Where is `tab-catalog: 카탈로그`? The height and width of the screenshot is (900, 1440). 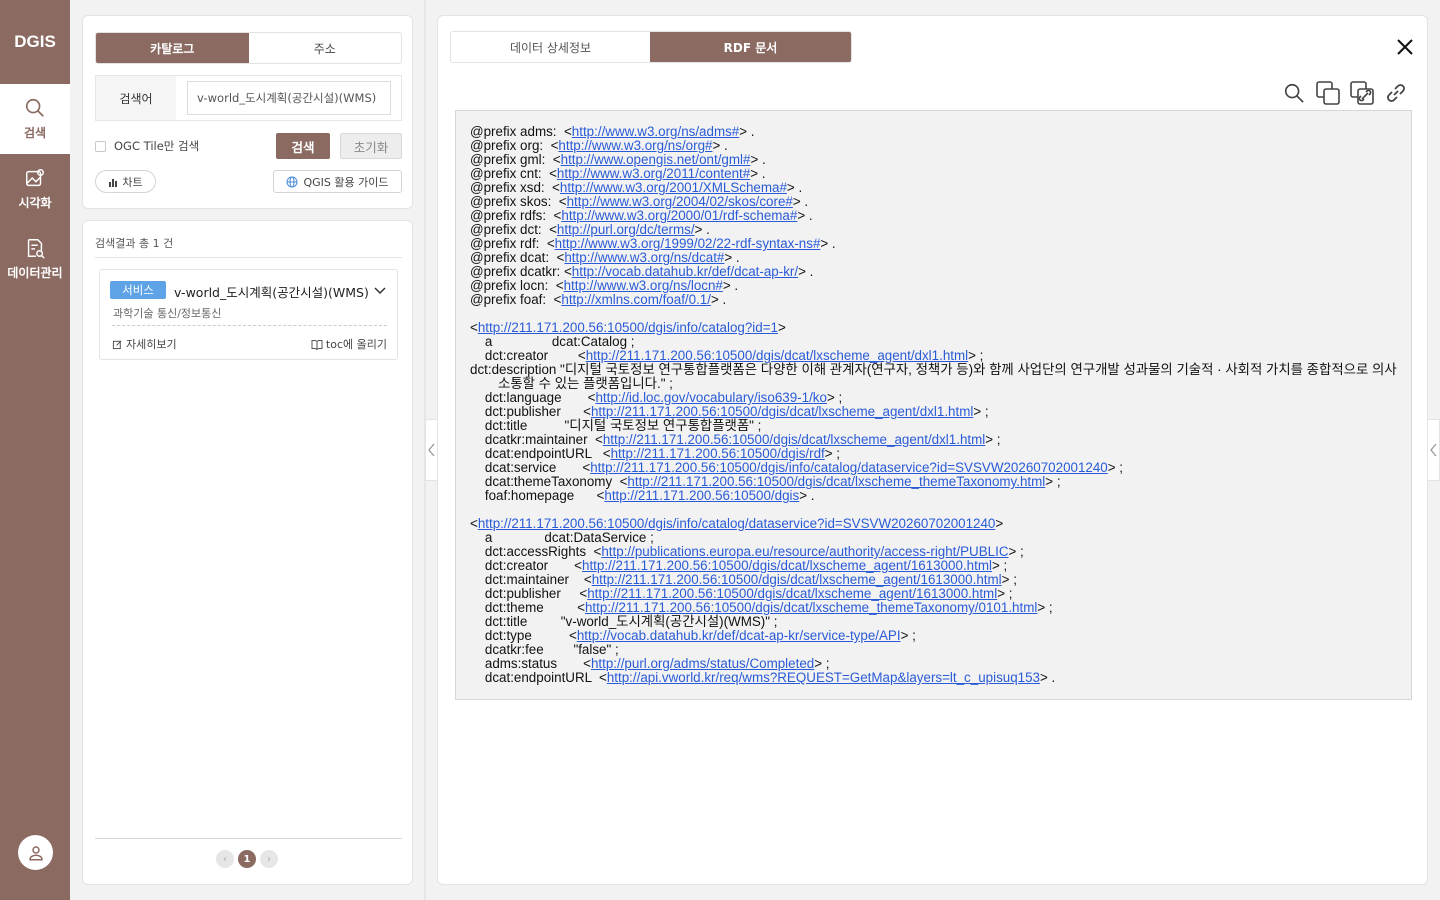 tab-catalog: 카탈로그 is located at coordinates (172, 48).